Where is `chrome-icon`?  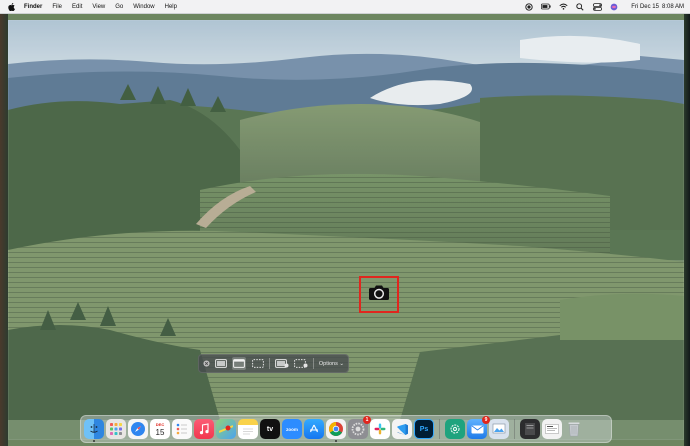 chrome-icon is located at coordinates (336, 430).